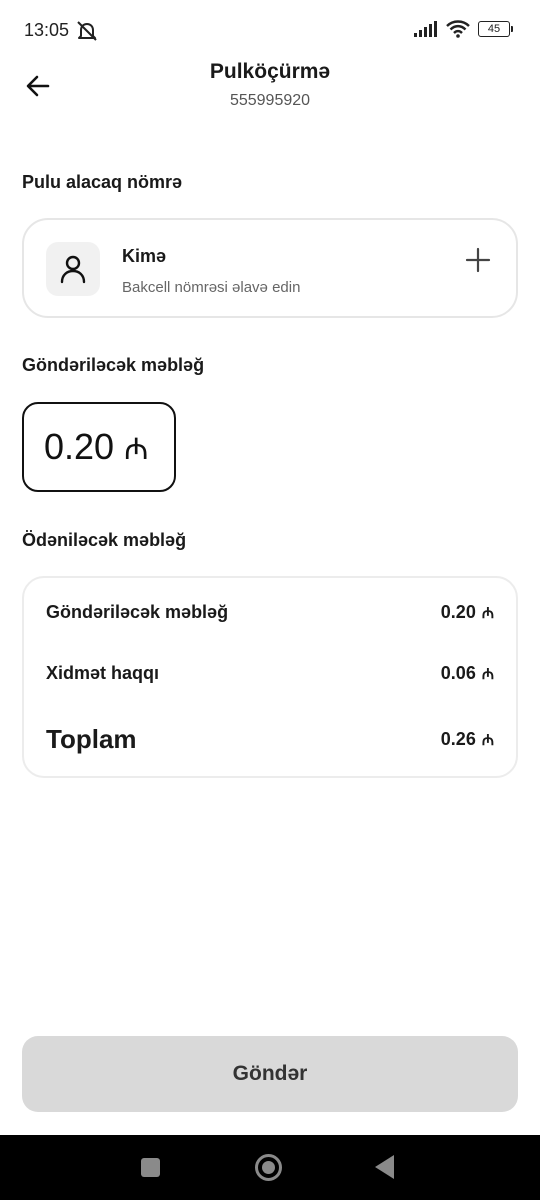  What do you see at coordinates (79, 446) in the screenshot?
I see `amount-value: 0.20` at bounding box center [79, 446].